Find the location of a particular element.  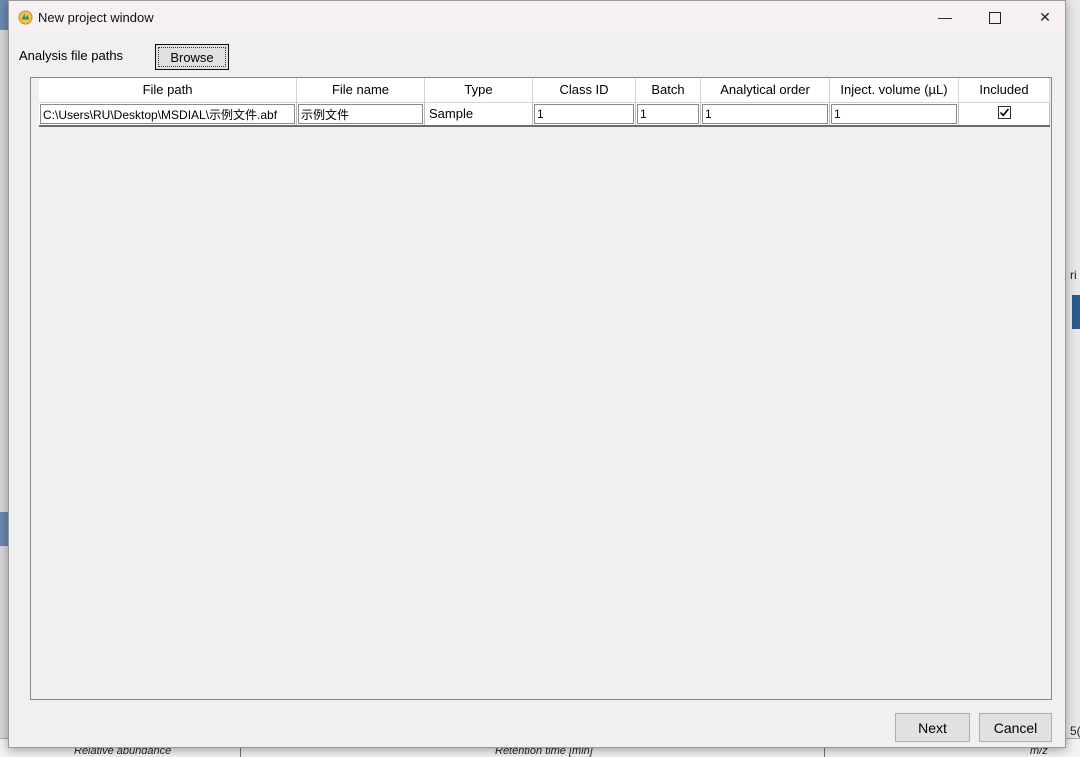

minimize-icon: — is located at coordinates (945, 17).